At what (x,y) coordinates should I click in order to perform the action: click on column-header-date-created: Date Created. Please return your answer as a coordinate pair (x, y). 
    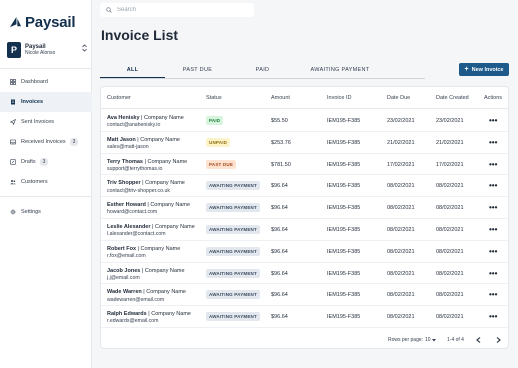
    Looking at the image, I should click on (452, 98).